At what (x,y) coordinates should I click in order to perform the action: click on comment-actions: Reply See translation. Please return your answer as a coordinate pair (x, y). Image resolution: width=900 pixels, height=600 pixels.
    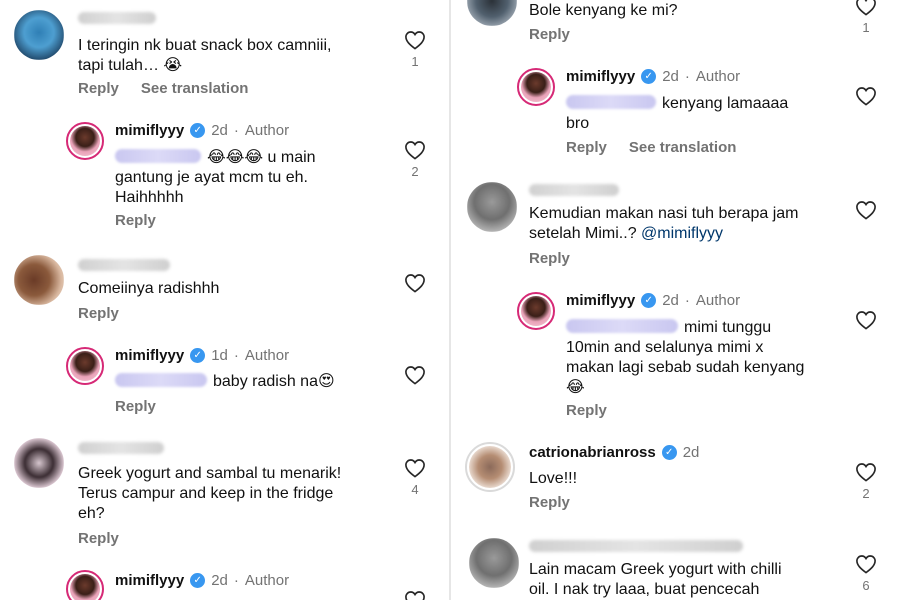
    Looking at the image, I should click on (163, 88).